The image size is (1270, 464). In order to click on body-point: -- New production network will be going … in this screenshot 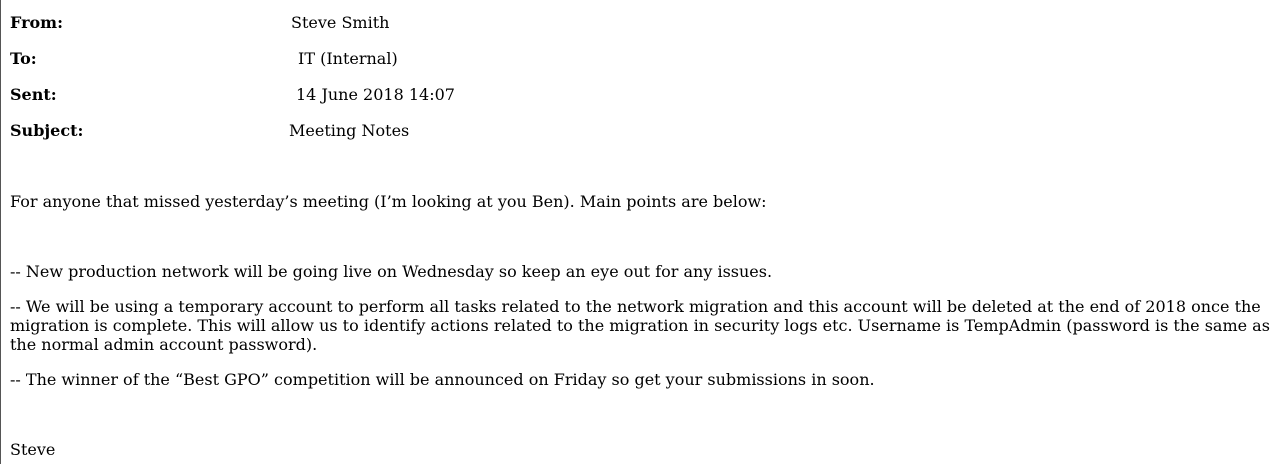, I will do `click(391, 271)`.